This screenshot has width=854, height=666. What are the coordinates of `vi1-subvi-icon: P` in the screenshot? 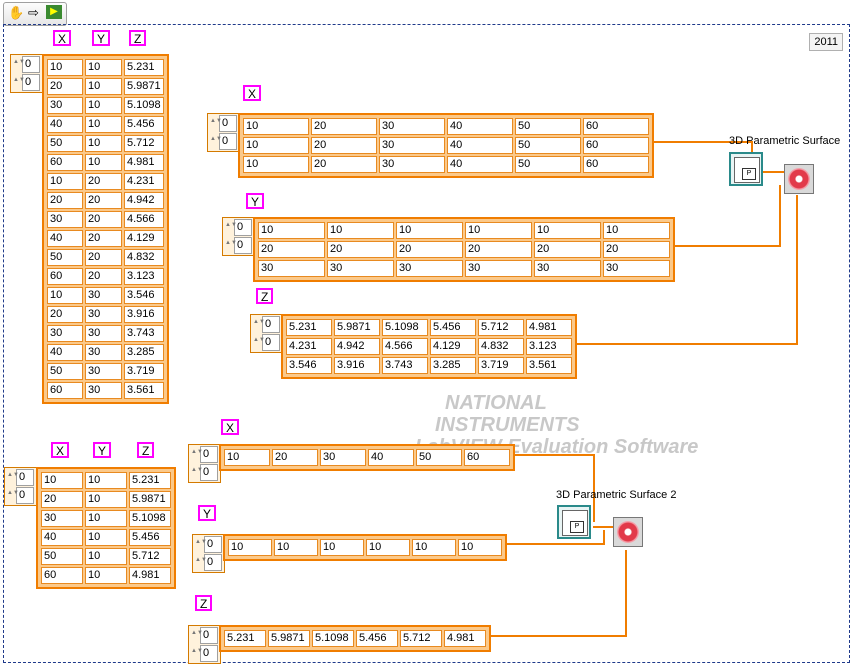 It's located at (746, 169).